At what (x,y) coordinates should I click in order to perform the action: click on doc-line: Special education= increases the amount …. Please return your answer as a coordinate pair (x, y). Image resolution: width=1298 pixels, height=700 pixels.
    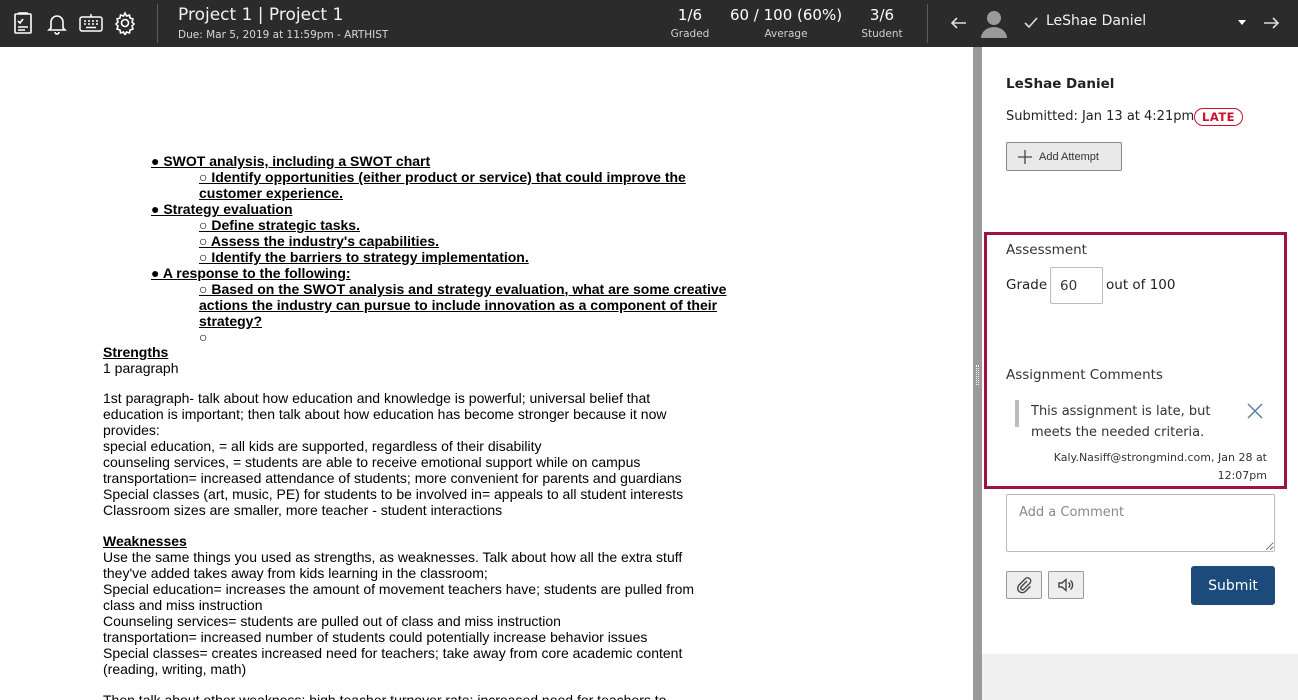
    Looking at the image, I should click on (399, 589).